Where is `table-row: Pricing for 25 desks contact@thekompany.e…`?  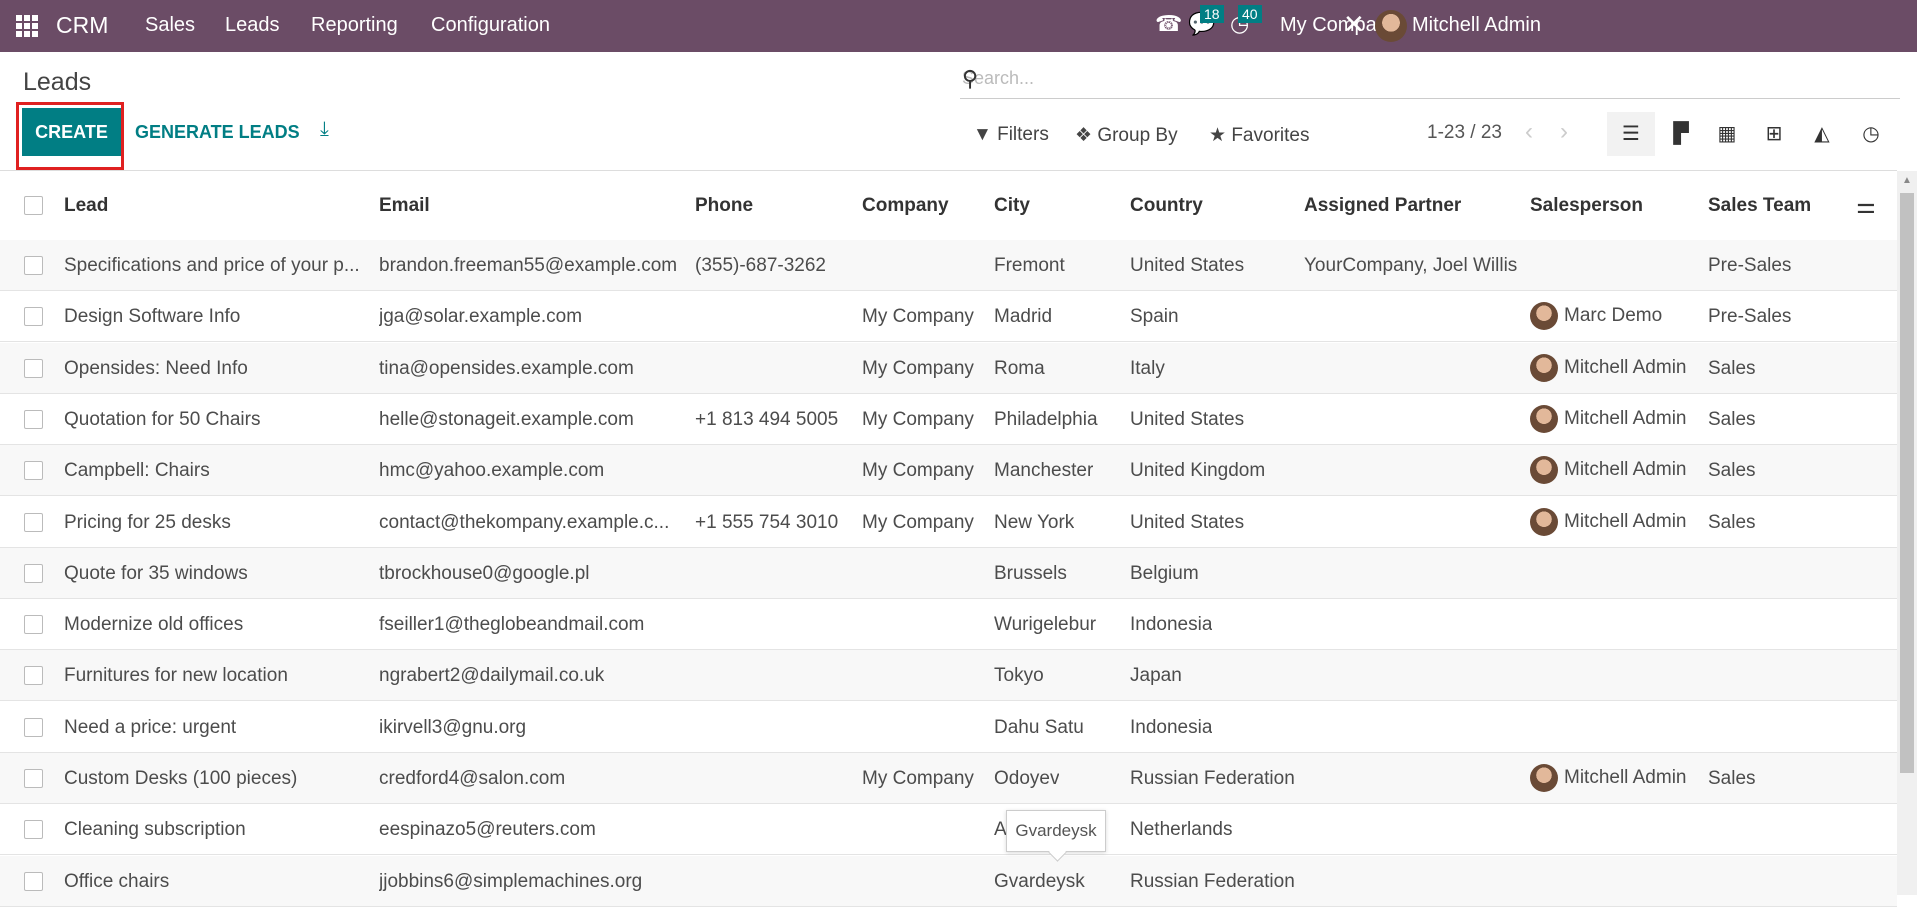
table-row: Pricing for 25 desks contact@thekompany.e… is located at coordinates (948, 522).